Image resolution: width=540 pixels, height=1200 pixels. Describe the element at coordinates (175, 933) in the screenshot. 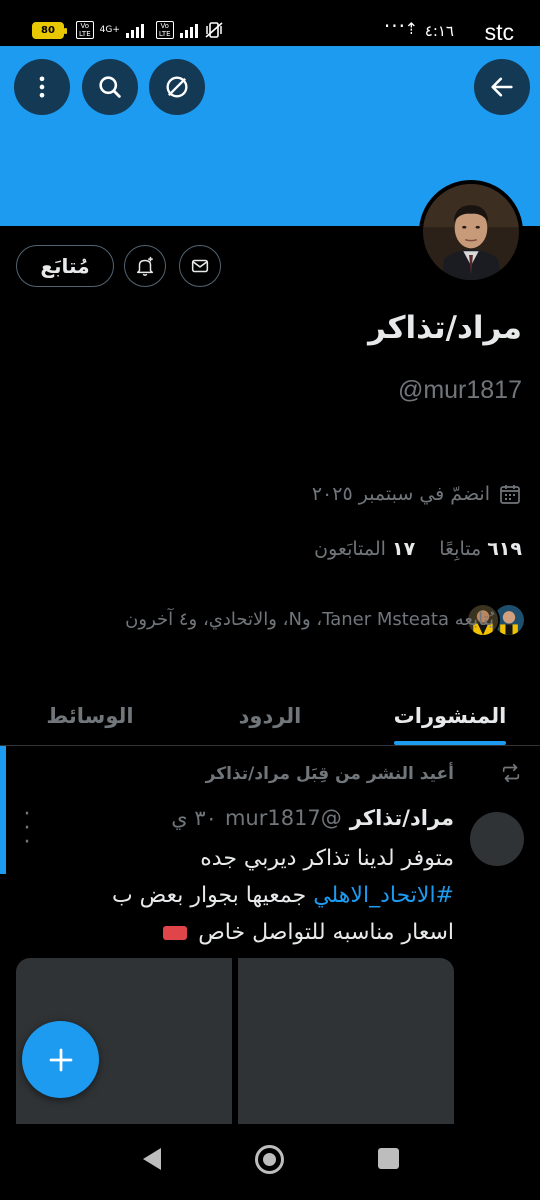

I see `ticket-emoji-icon` at that location.